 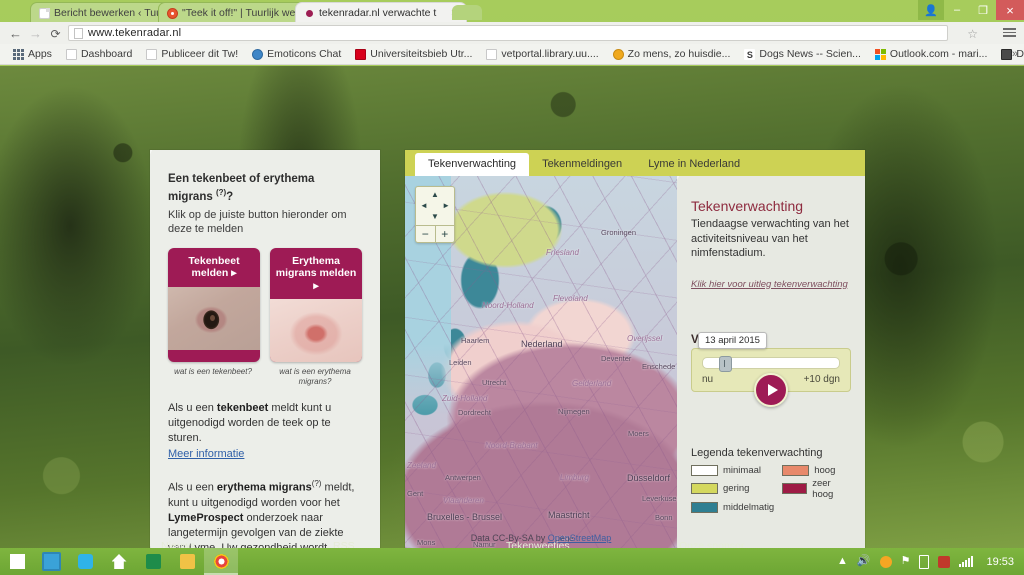 What do you see at coordinates (769, 284) in the screenshot?
I see `uitleg-link: Klik hier voor uitleg tekenverwachting` at bounding box center [769, 284].